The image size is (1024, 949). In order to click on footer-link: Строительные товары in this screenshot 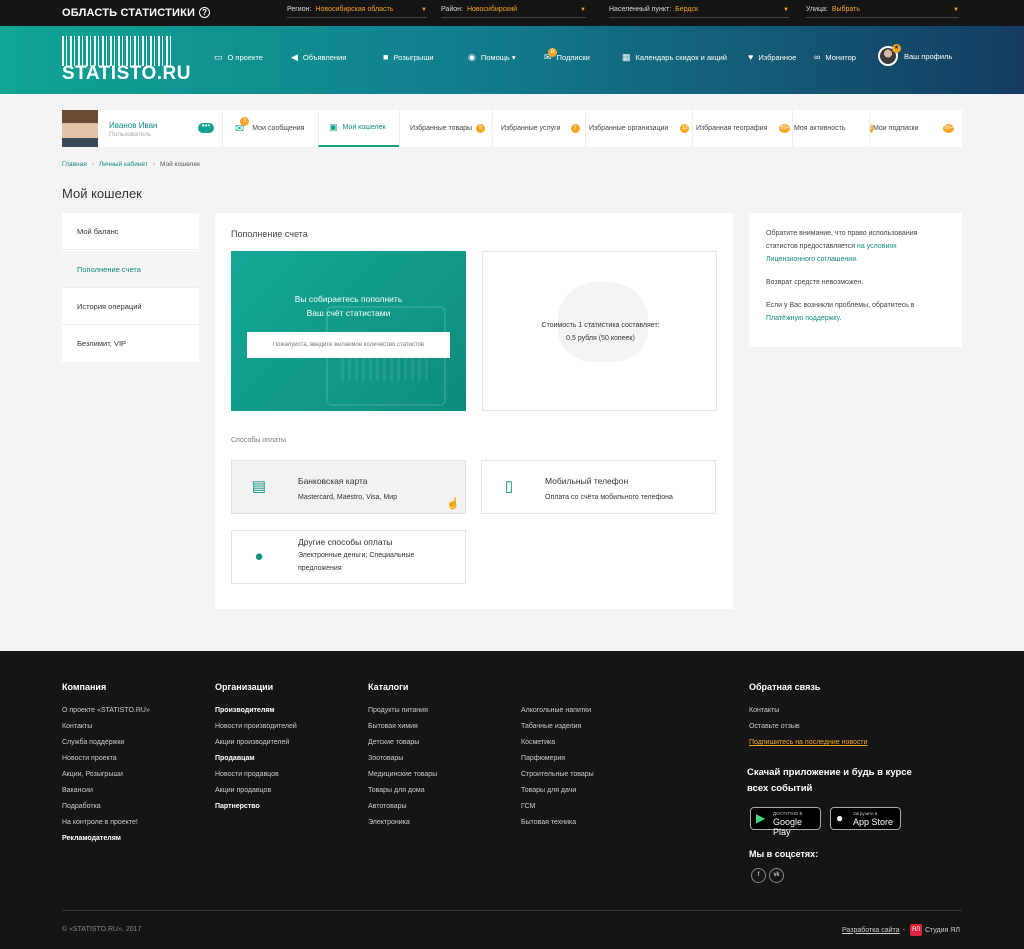, I will do `click(557, 774)`.